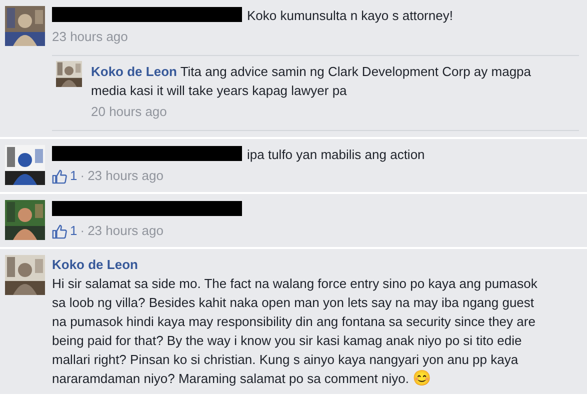 This screenshot has height=414, width=587. I want to click on comment-text: Koko de Leon Tita ang advice samin ng Clark Development Corp ay magpa media kasi it will take years kapag lawyer pa, so click(311, 81).